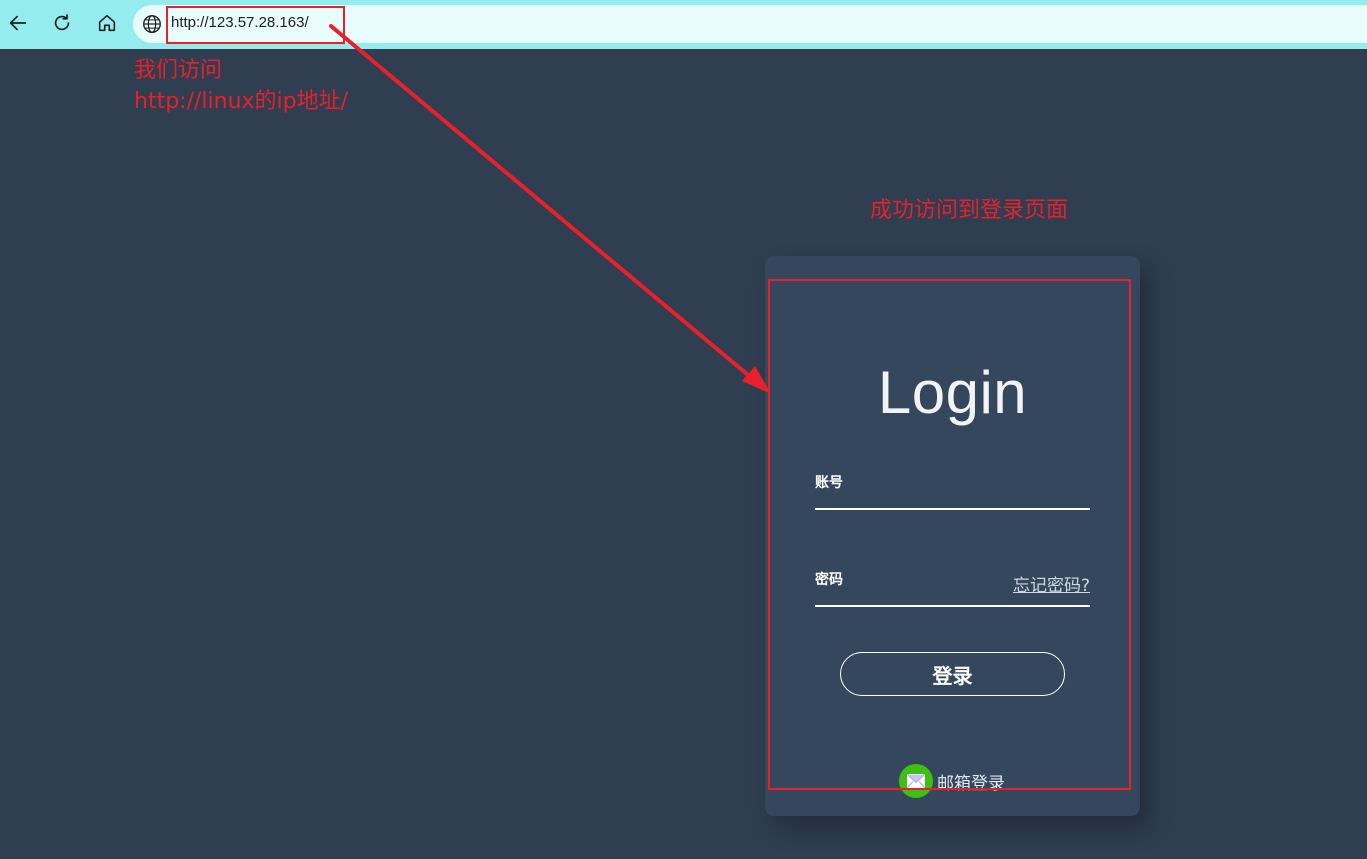  I want to click on annotation-url-hint: http://linux的ip地址/, so click(241, 101).